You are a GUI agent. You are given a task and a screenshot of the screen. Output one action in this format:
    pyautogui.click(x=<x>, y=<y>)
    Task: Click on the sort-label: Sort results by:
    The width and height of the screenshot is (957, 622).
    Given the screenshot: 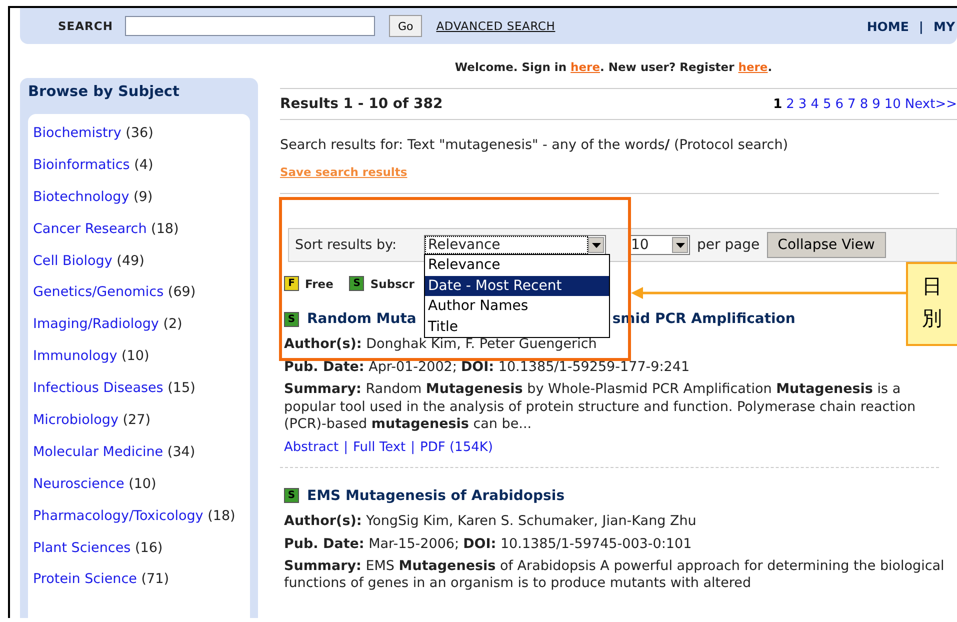 What is the action you would take?
    pyautogui.click(x=346, y=245)
    